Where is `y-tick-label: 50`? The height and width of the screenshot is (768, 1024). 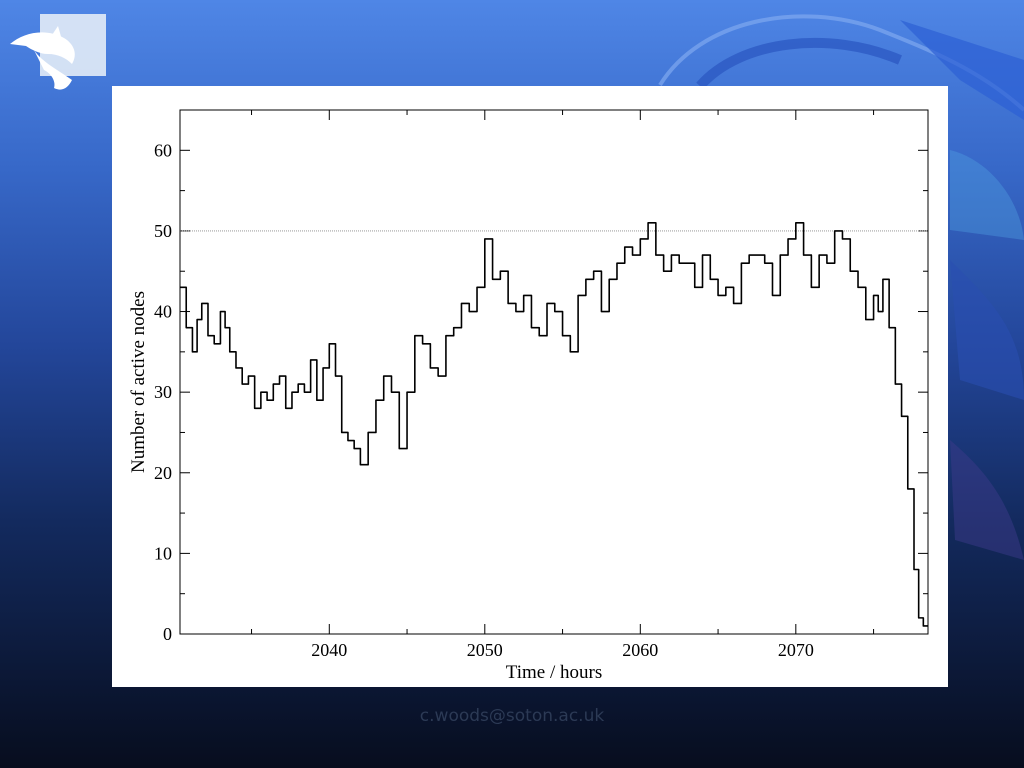
y-tick-label: 50 is located at coordinates (163, 231).